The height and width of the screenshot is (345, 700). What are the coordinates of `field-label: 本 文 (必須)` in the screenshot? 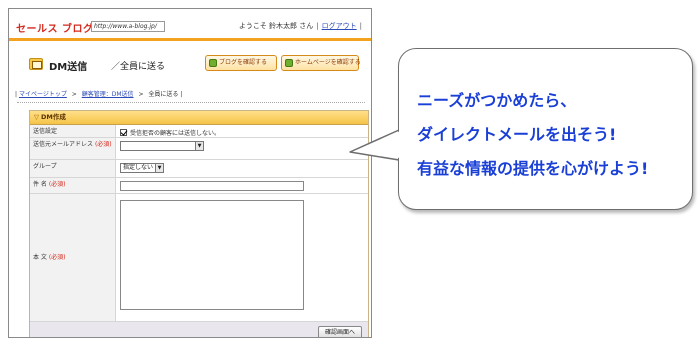 It's located at (73, 257).